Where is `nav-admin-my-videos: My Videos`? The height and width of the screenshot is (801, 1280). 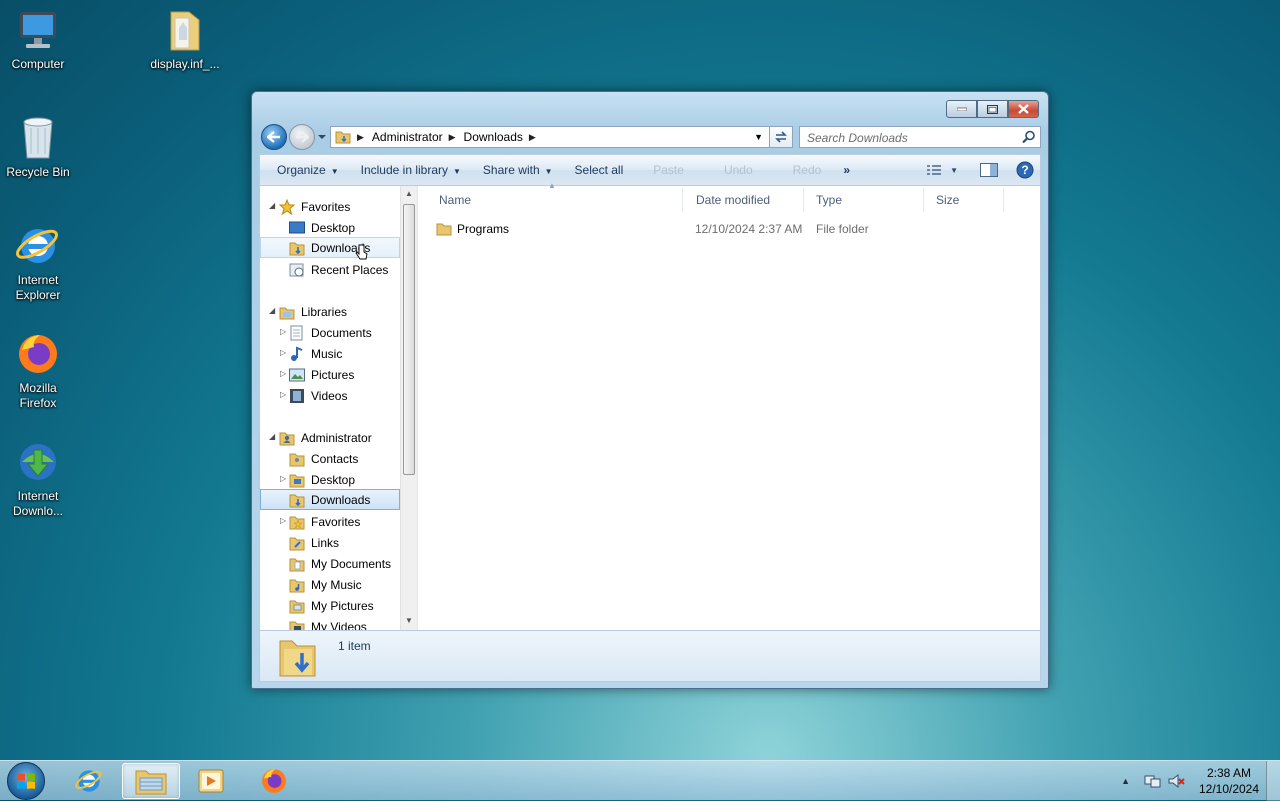
nav-admin-my-videos: My Videos is located at coordinates (328, 623).